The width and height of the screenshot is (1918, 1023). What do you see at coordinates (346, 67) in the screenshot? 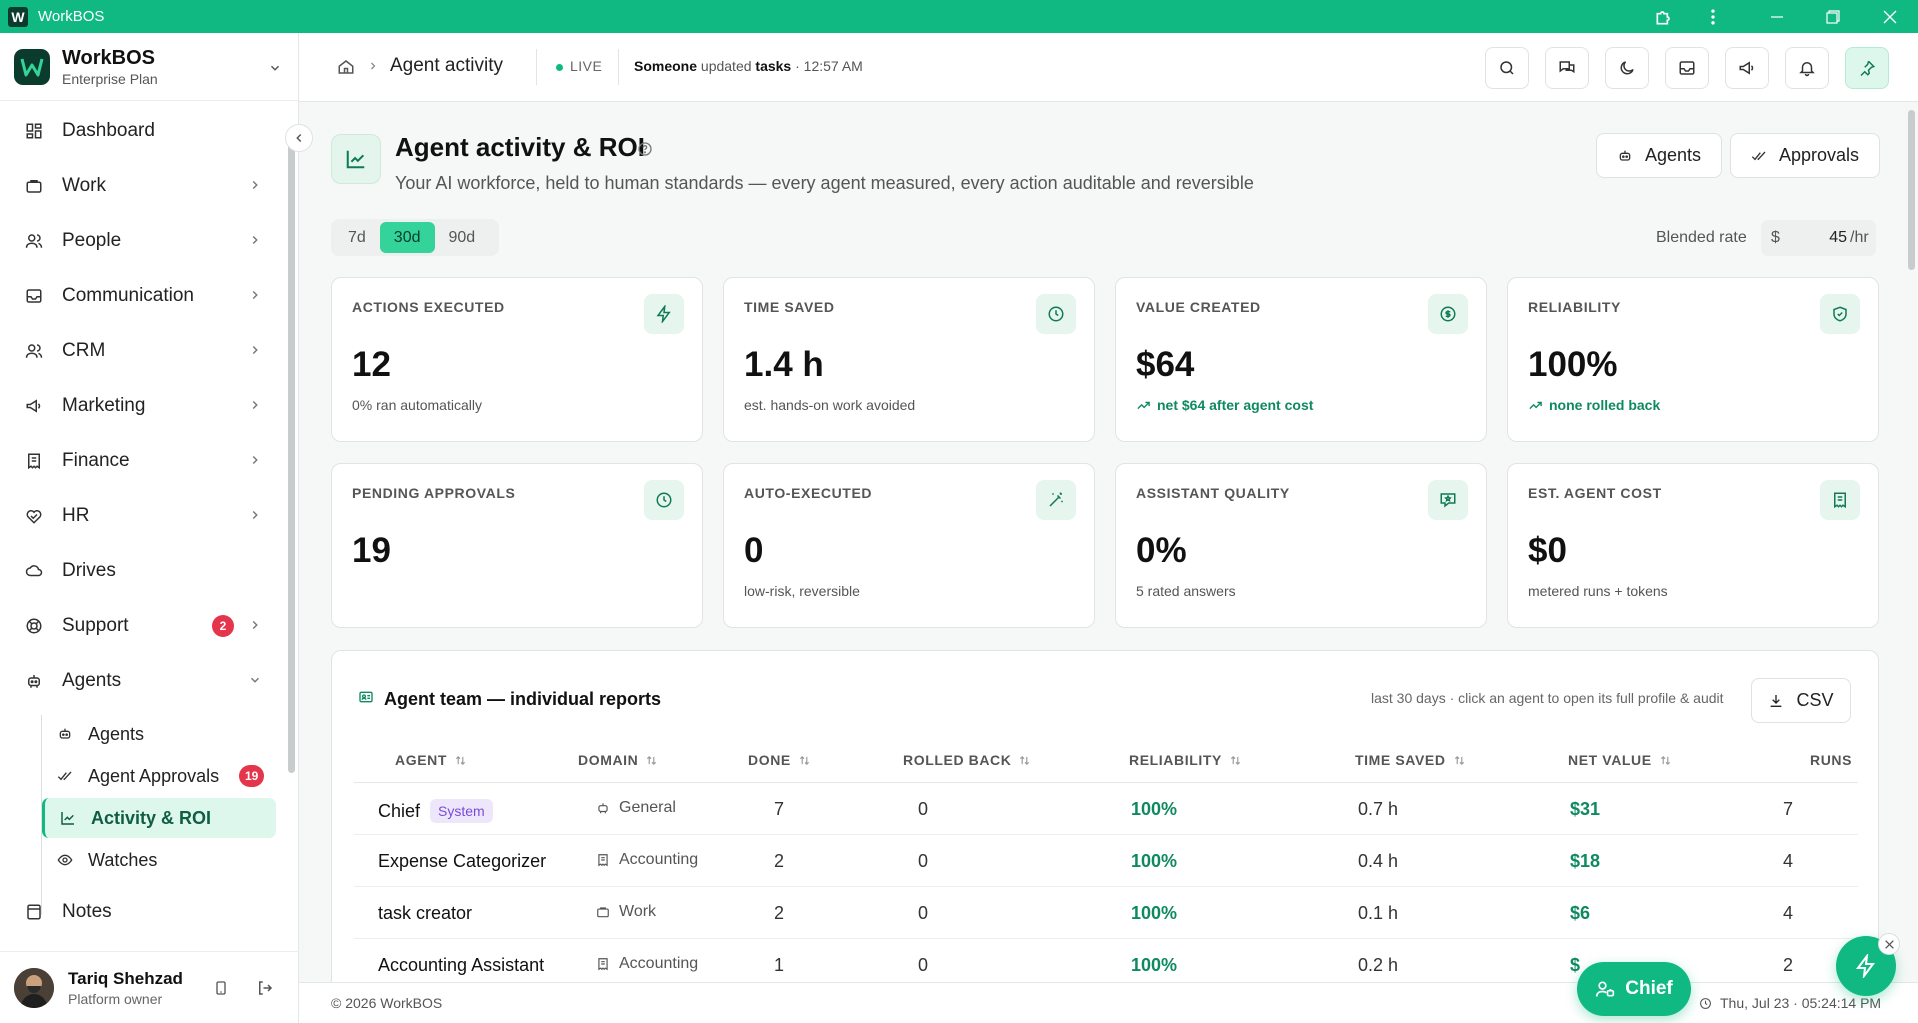
I see `home-icon` at bounding box center [346, 67].